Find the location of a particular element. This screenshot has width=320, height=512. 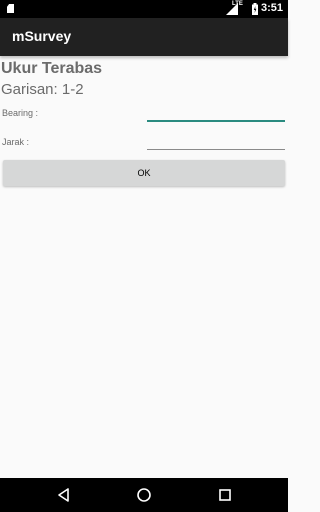

page-title: Ukur Terabas is located at coordinates (52, 68).